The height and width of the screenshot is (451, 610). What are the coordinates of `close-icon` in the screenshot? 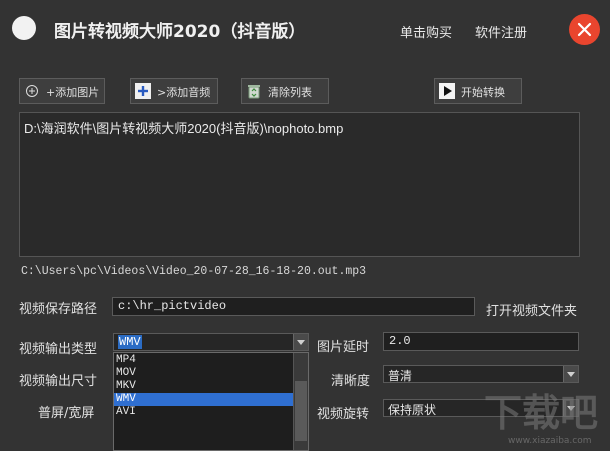 It's located at (584, 29).